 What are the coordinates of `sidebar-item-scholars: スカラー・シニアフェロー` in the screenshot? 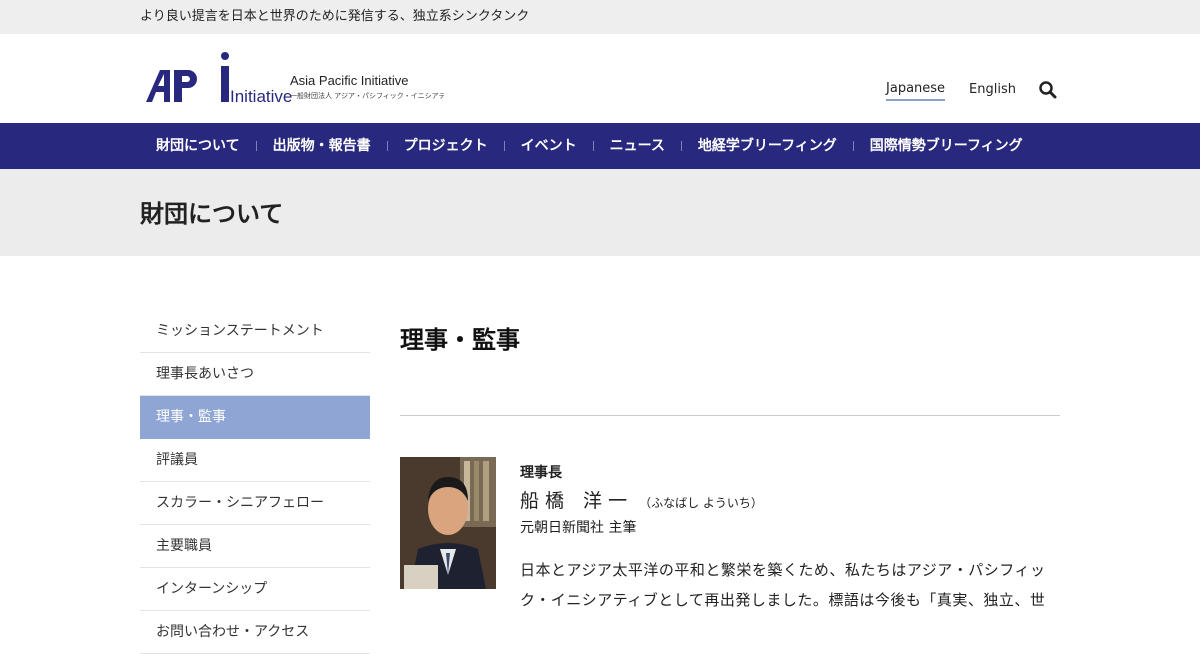 It's located at (255, 503).